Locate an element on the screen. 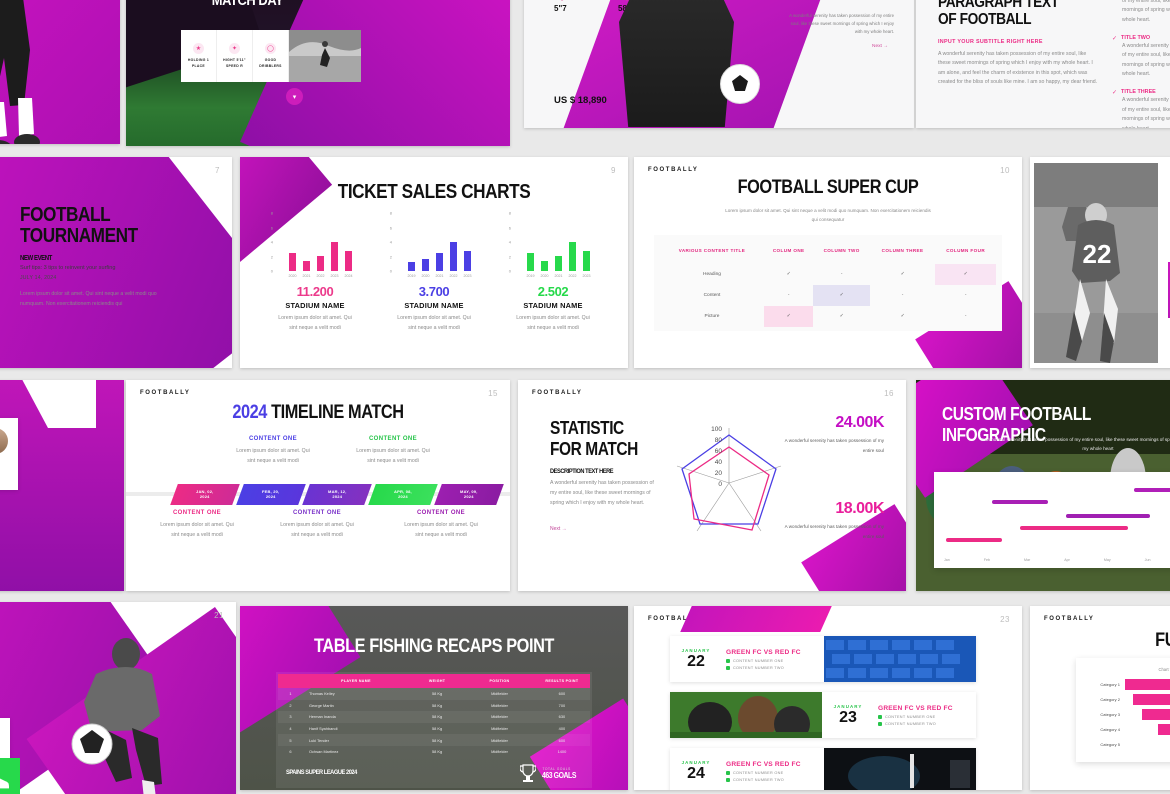 This screenshot has height=794, width=1170. match-teams: GREEN FC VS RED FC is located at coordinates (763, 764).